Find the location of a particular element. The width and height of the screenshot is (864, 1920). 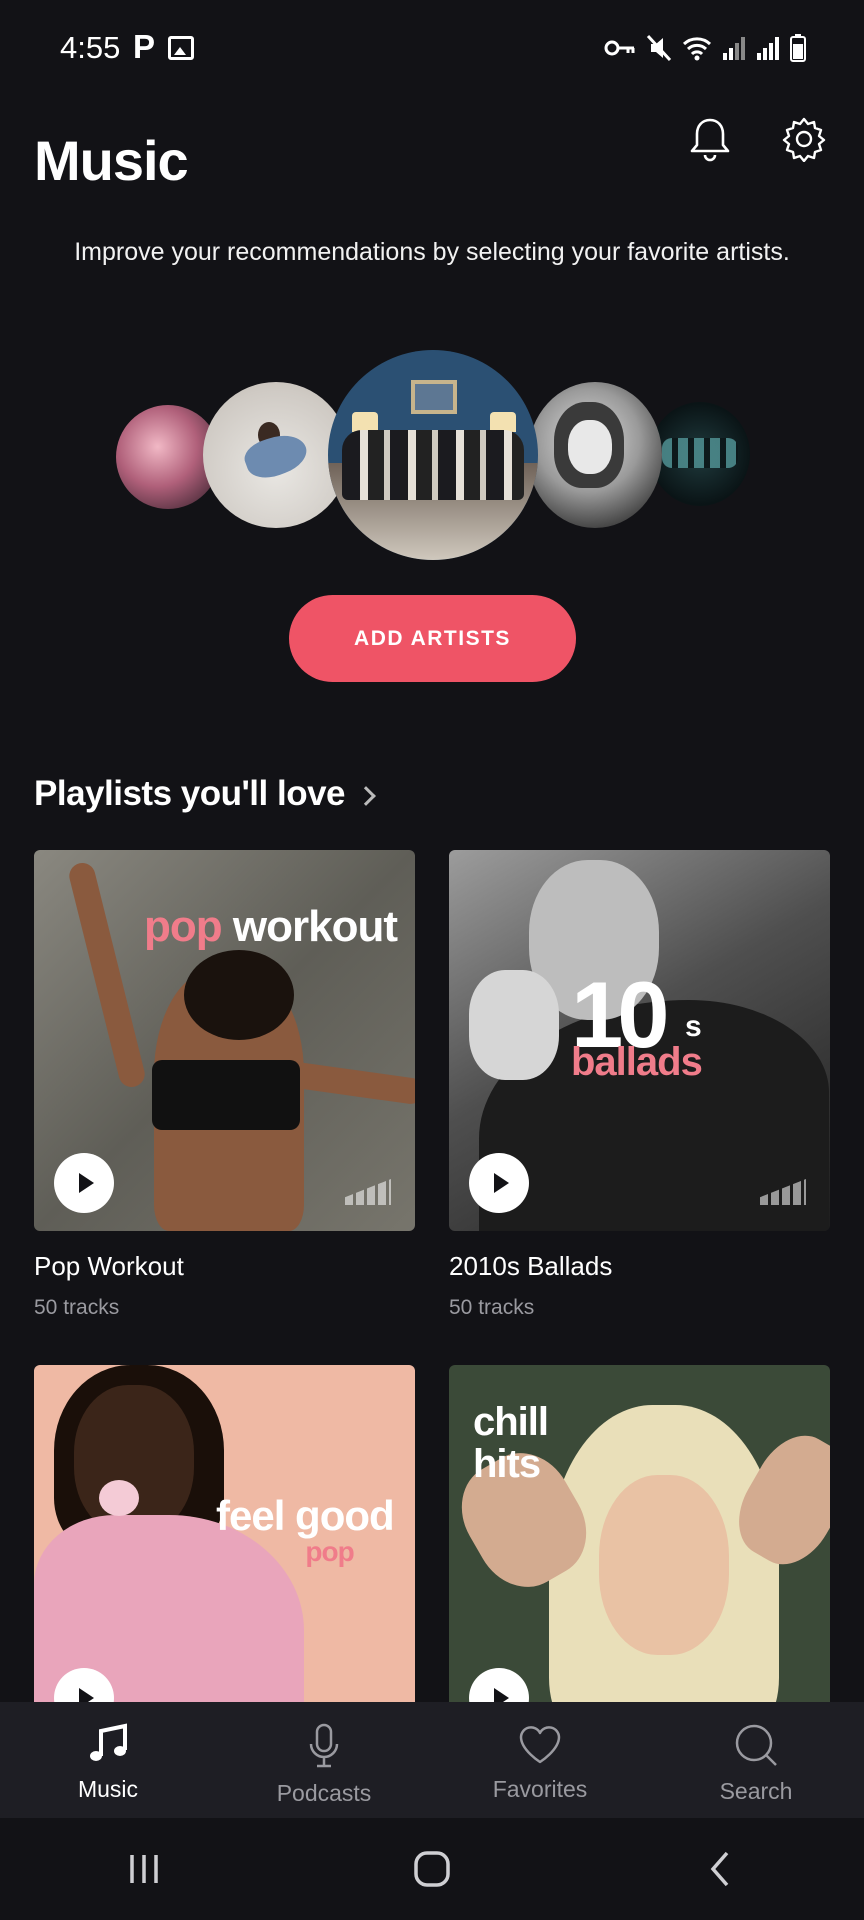

playlist-card: chill hits is located at coordinates (639, 1555).